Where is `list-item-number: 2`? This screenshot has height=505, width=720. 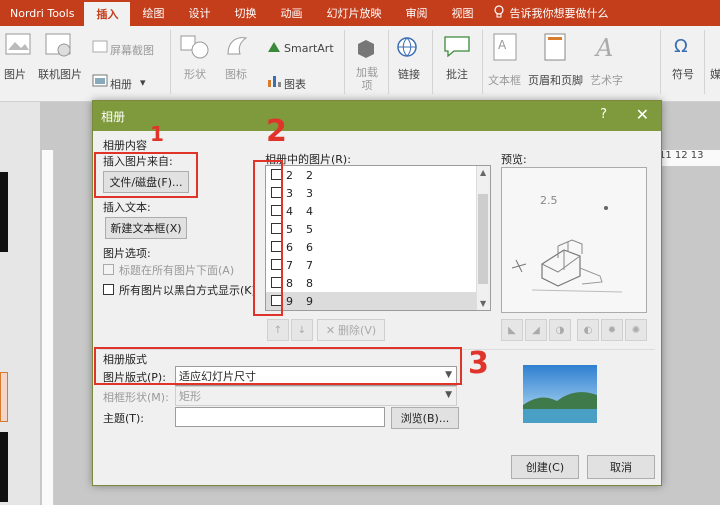 list-item-number: 2 is located at coordinates (289, 175).